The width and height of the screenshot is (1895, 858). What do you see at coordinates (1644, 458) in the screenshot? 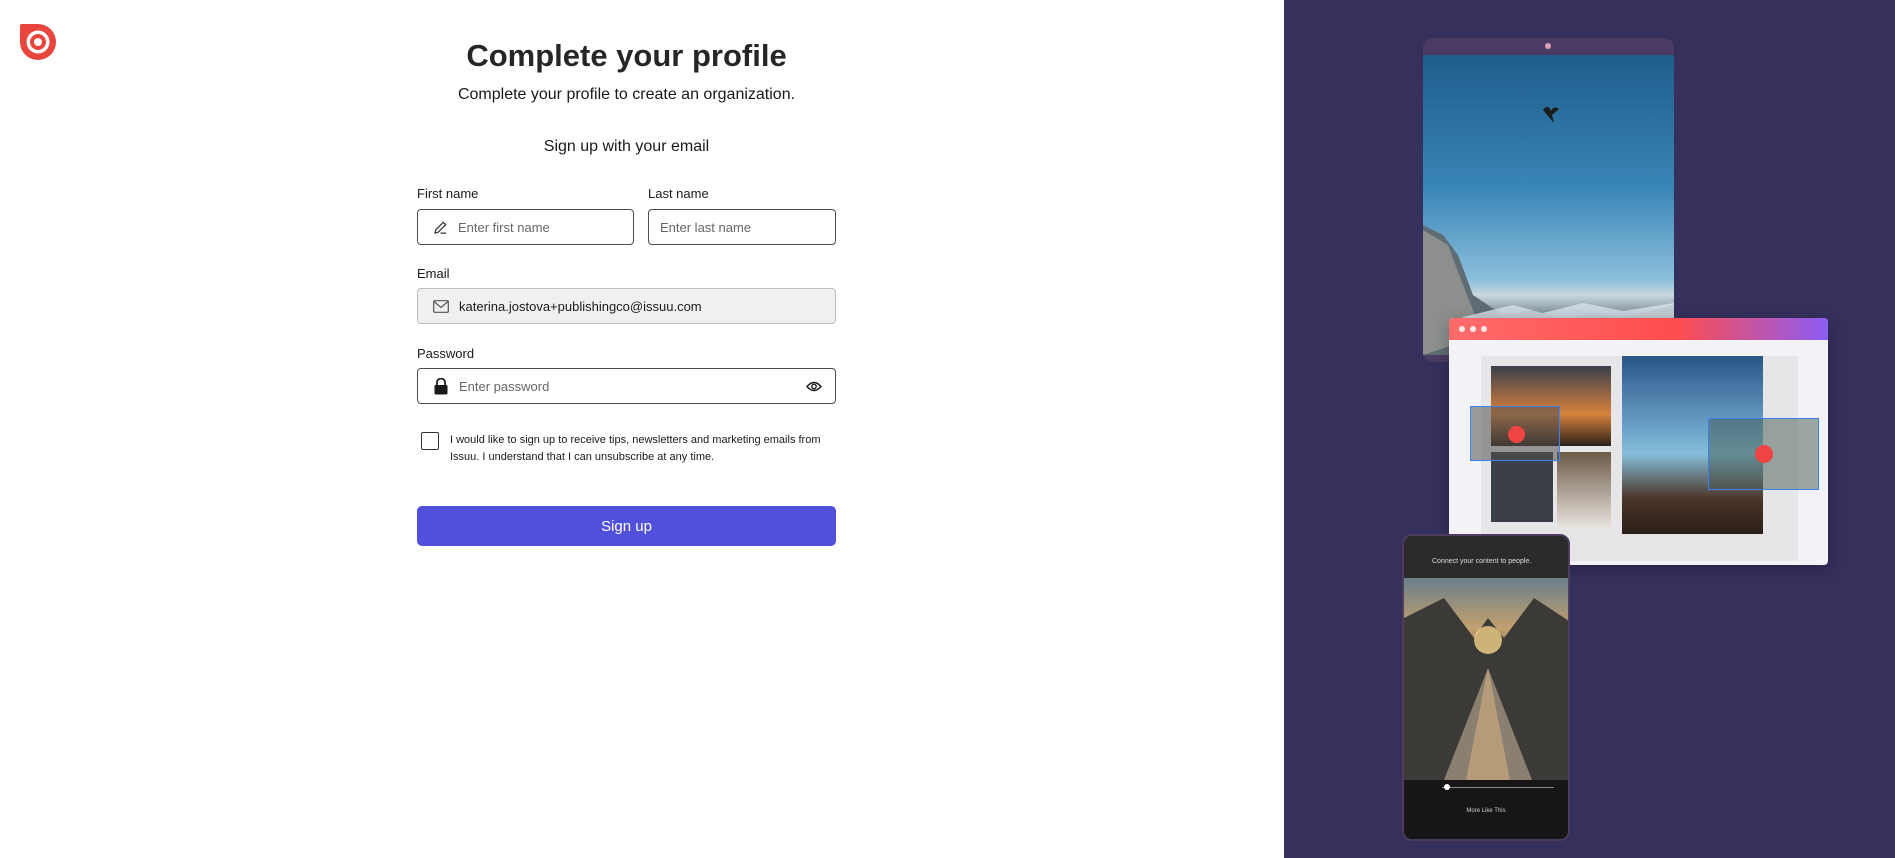
I see `collage-page` at bounding box center [1644, 458].